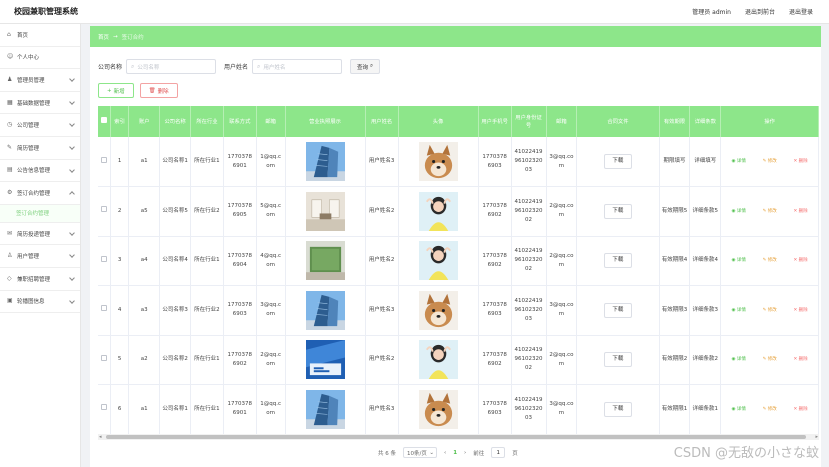 This screenshot has width=829, height=467. I want to click on cell-account: a5, so click(144, 211).